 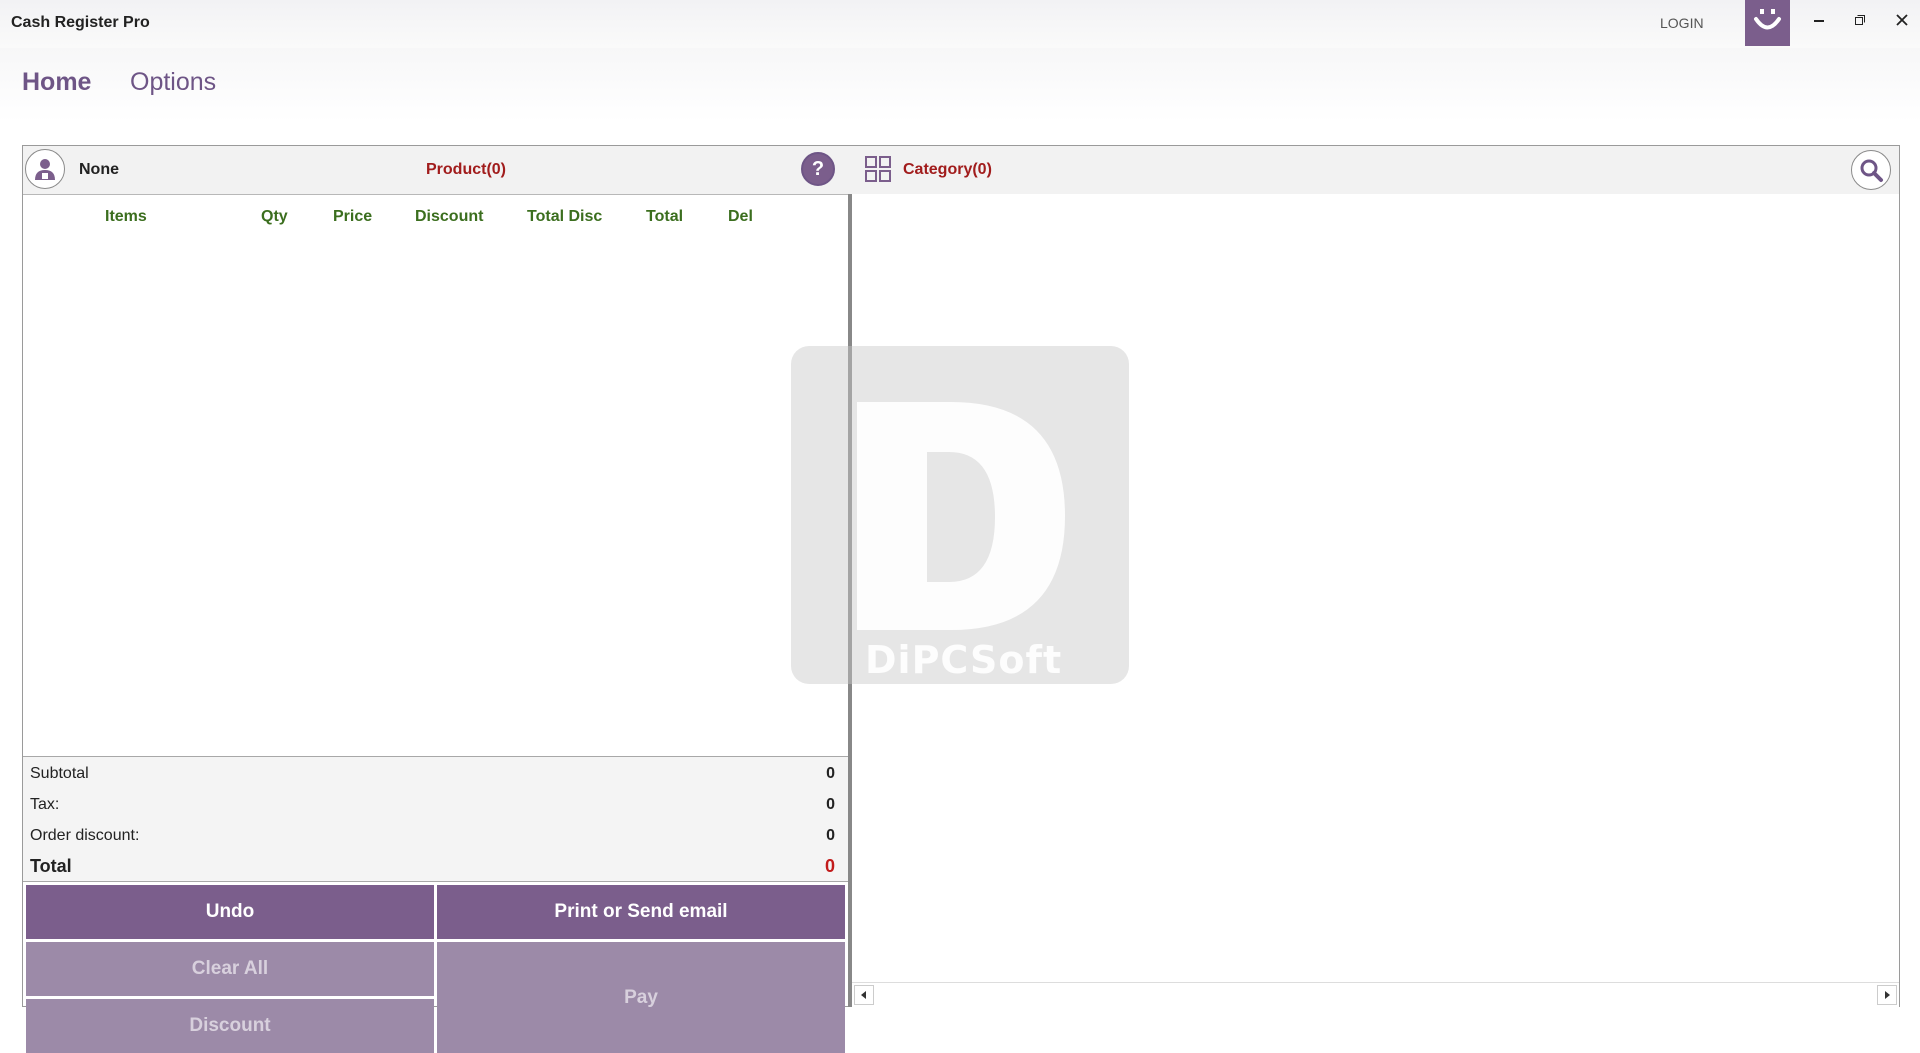 I want to click on search-button, so click(x=1871, y=170).